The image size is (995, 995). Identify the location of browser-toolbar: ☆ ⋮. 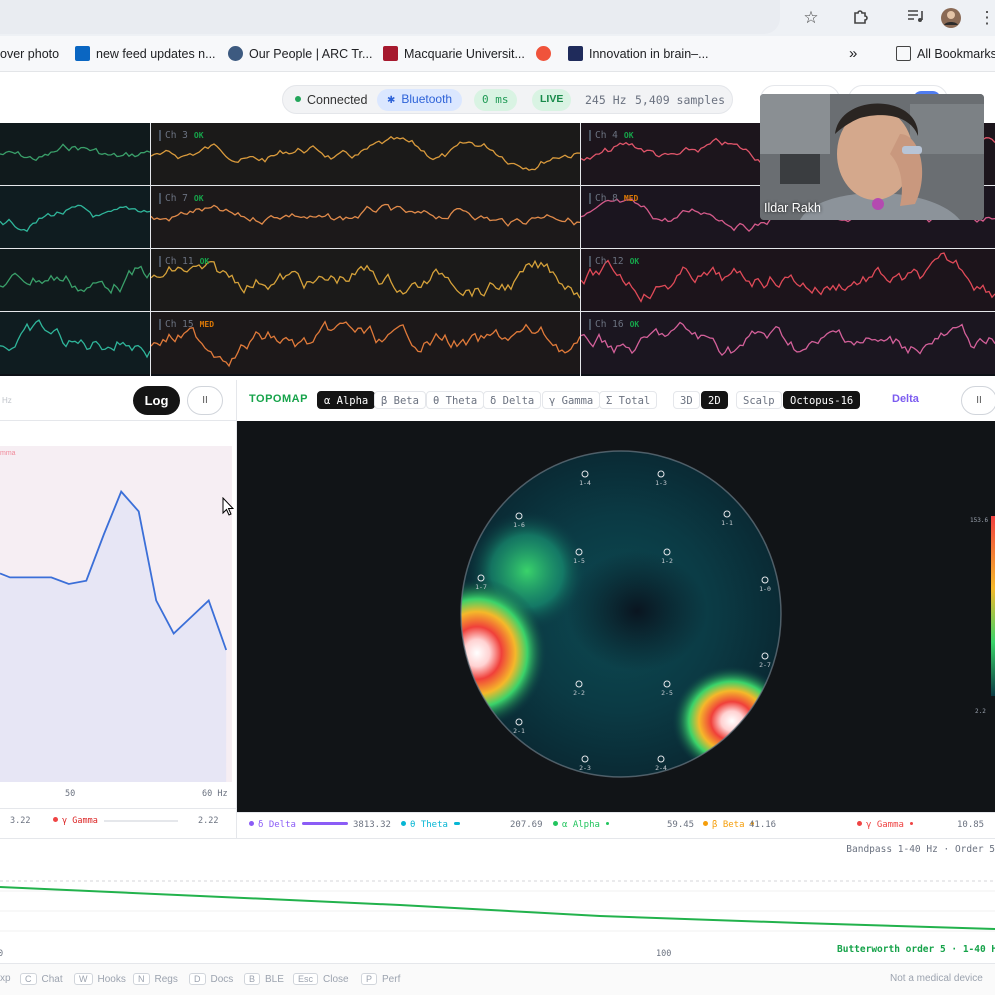
(497, 18).